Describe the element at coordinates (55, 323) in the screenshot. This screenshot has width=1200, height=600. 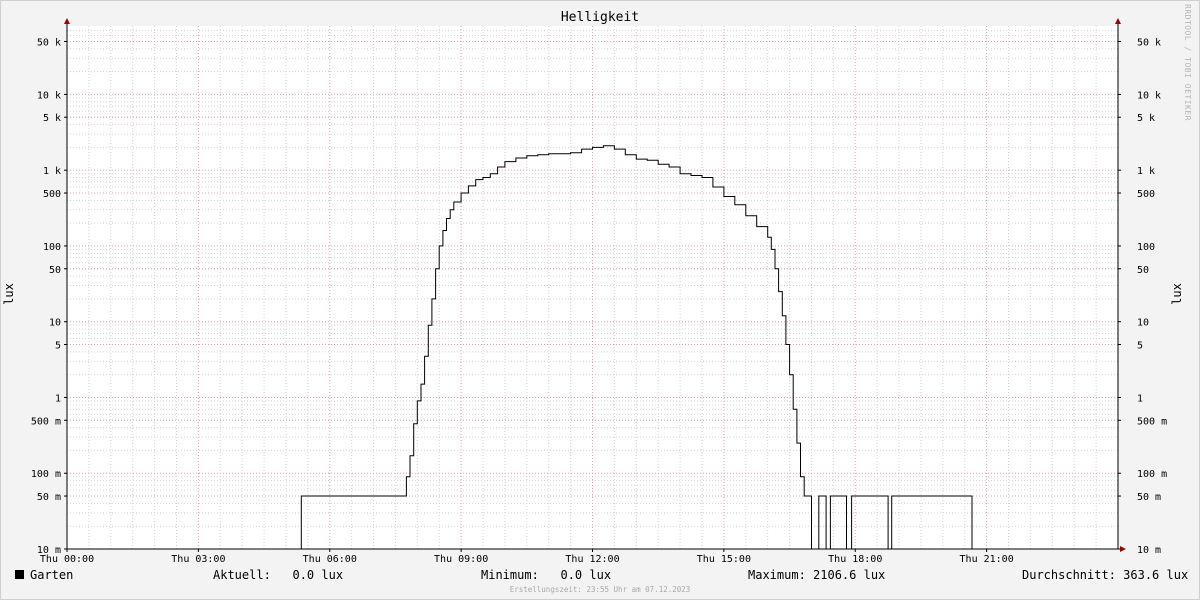
I see `y-tick-label-left: 10` at that location.